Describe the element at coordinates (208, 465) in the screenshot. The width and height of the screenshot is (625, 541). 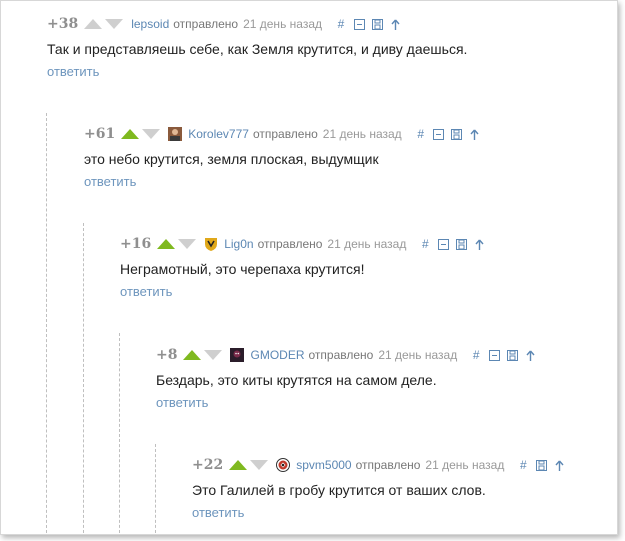
I see `comment-rating: +22` at that location.